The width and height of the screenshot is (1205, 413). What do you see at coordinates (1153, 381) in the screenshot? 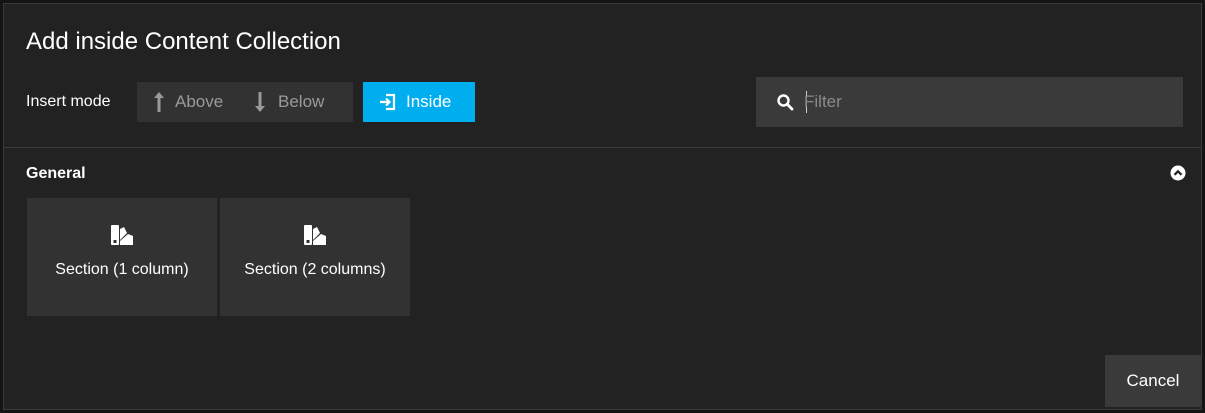
I see `cancel-button: Cancel` at bounding box center [1153, 381].